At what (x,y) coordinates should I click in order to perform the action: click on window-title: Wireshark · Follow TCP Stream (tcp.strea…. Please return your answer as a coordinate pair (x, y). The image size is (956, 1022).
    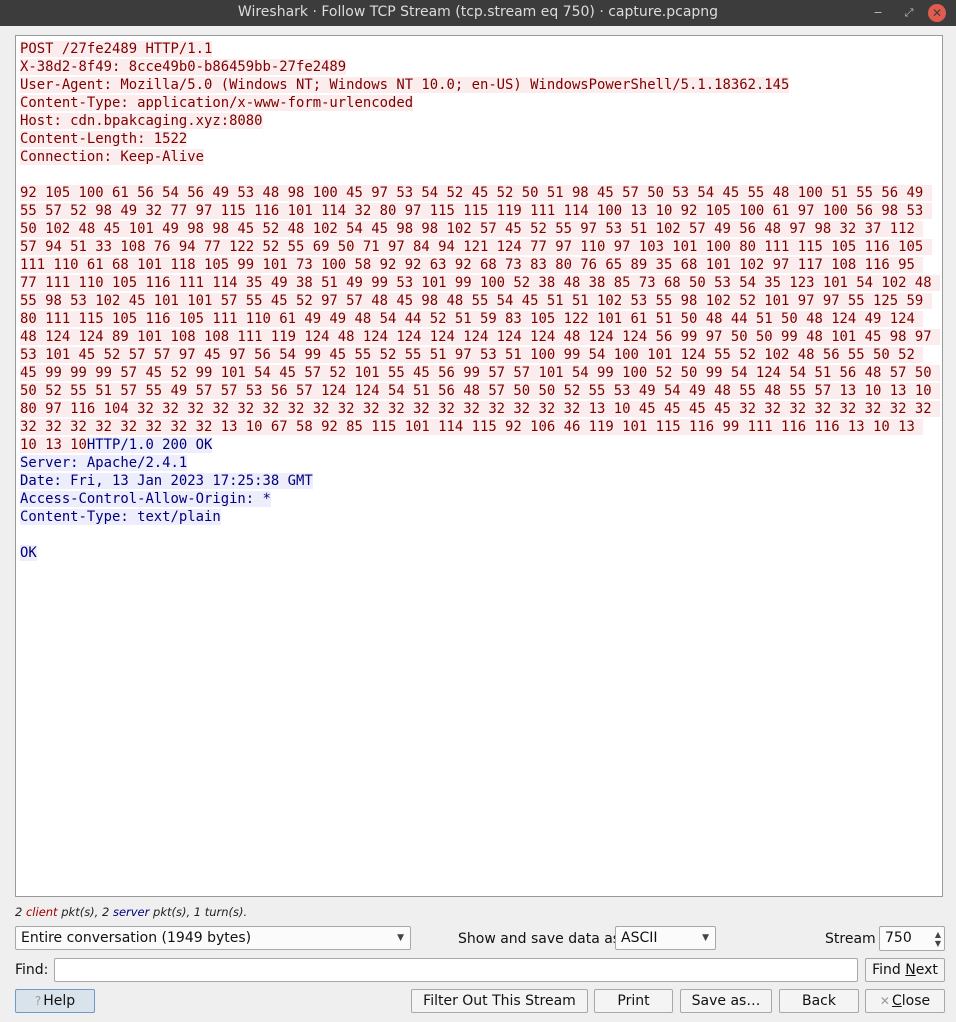
    Looking at the image, I should click on (478, 12).